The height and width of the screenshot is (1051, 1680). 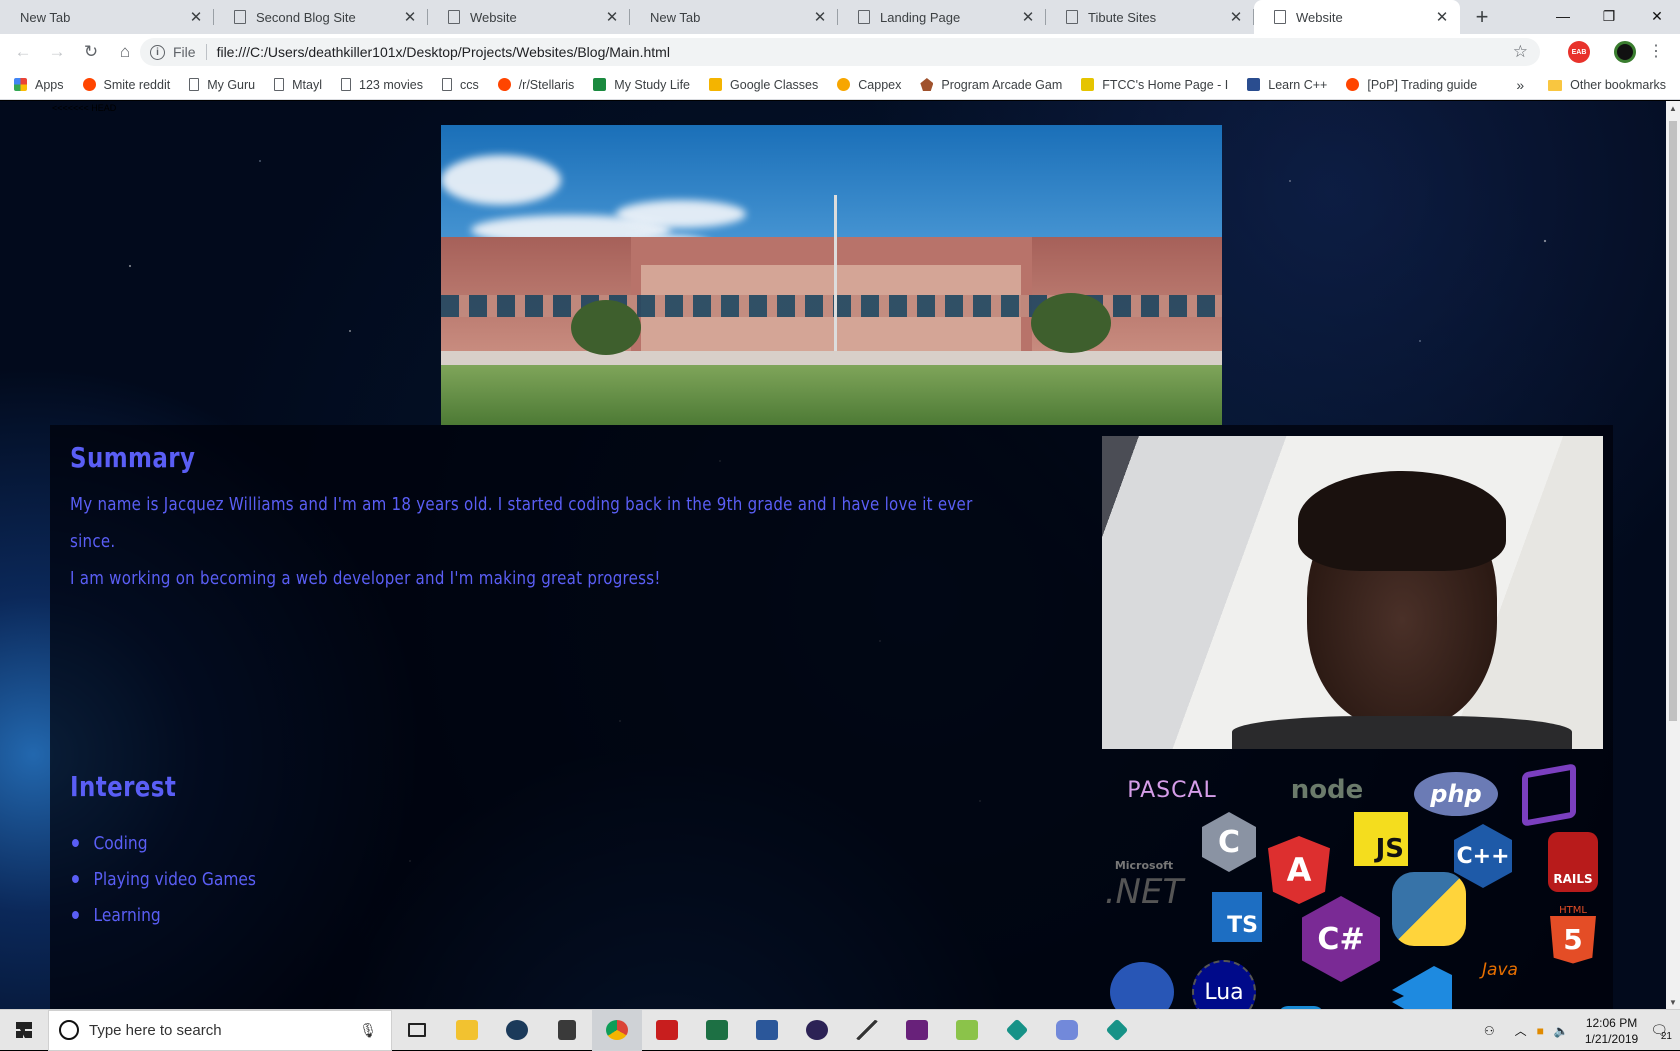 I want to click on visual-studio-icon, so click(x=917, y=1030).